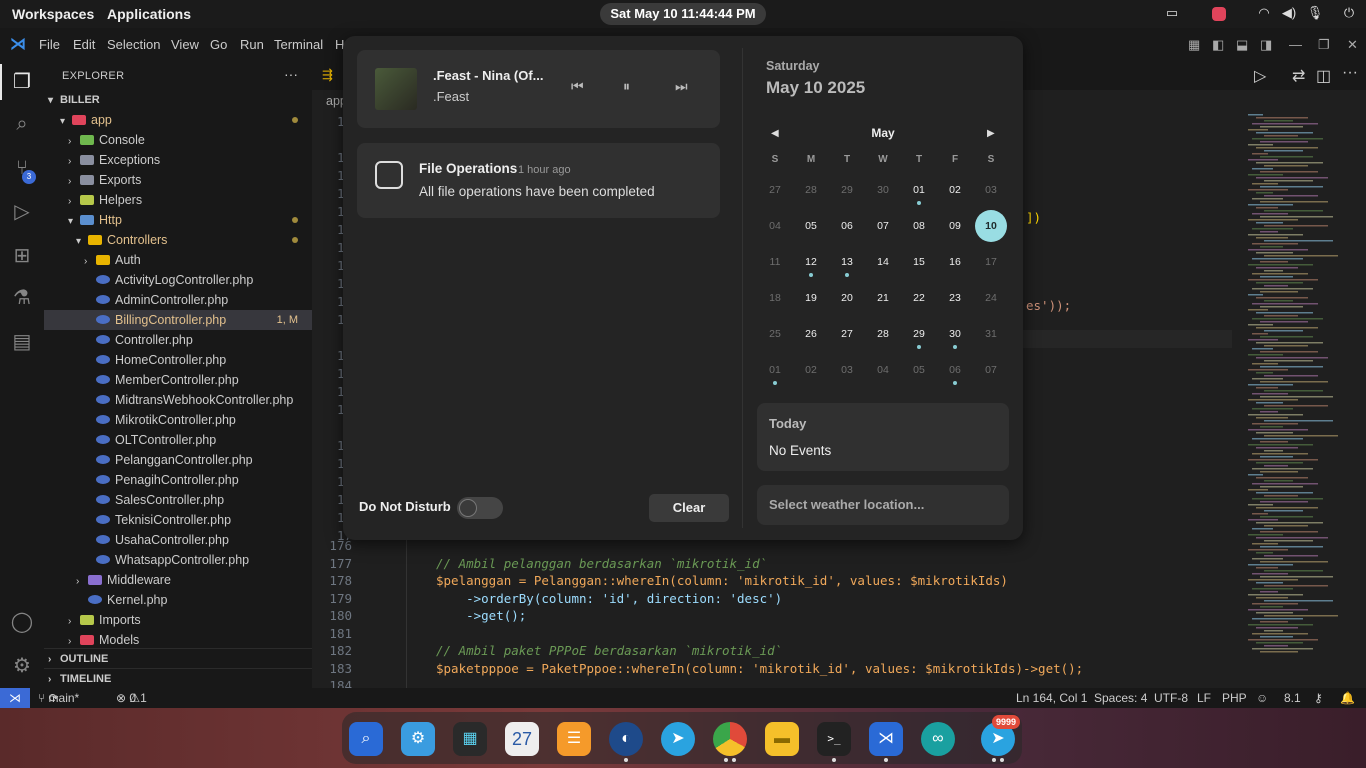 Image resolution: width=1366 pixels, height=768 pixels. What do you see at coordinates (1315, 14) in the screenshot?
I see `microphone-icon: 🎙` at bounding box center [1315, 14].